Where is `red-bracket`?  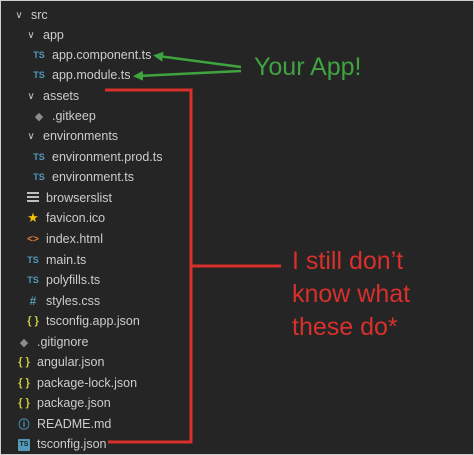 red-bracket is located at coordinates (149, 266).